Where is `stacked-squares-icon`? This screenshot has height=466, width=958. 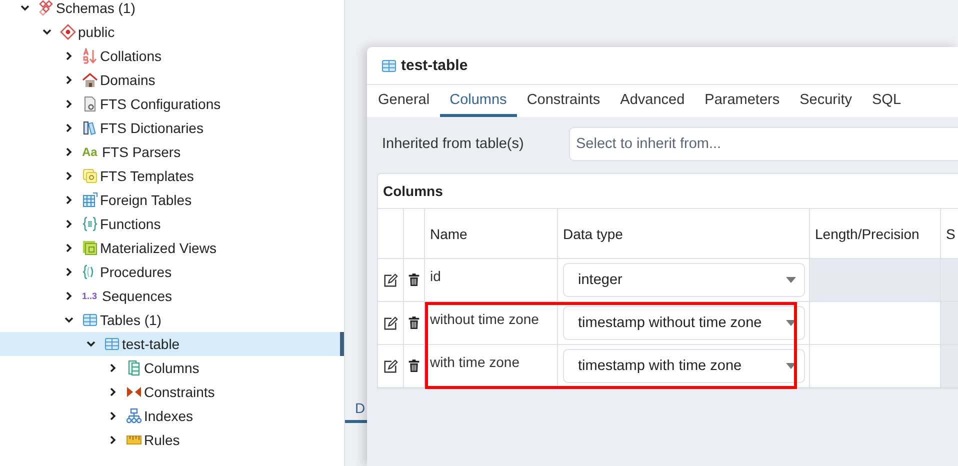 stacked-squares-icon is located at coordinates (90, 248).